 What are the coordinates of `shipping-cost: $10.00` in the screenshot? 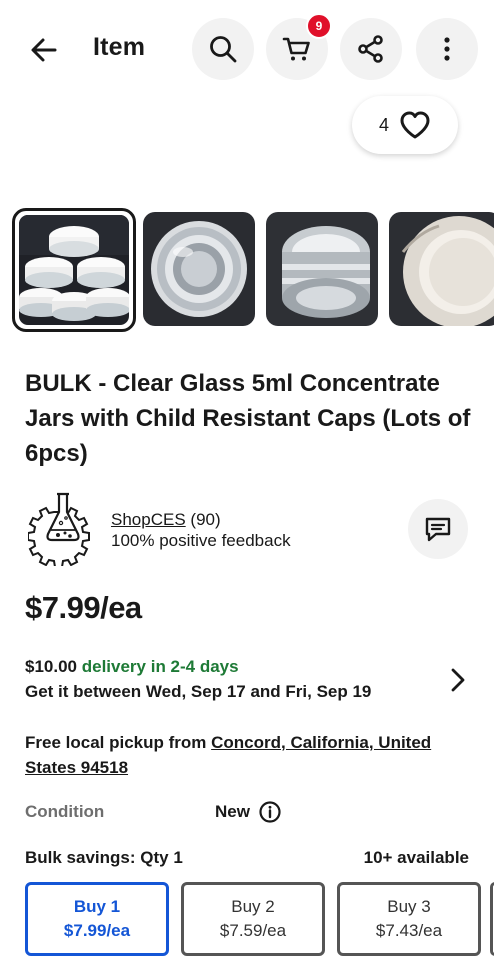 It's located at (51, 666).